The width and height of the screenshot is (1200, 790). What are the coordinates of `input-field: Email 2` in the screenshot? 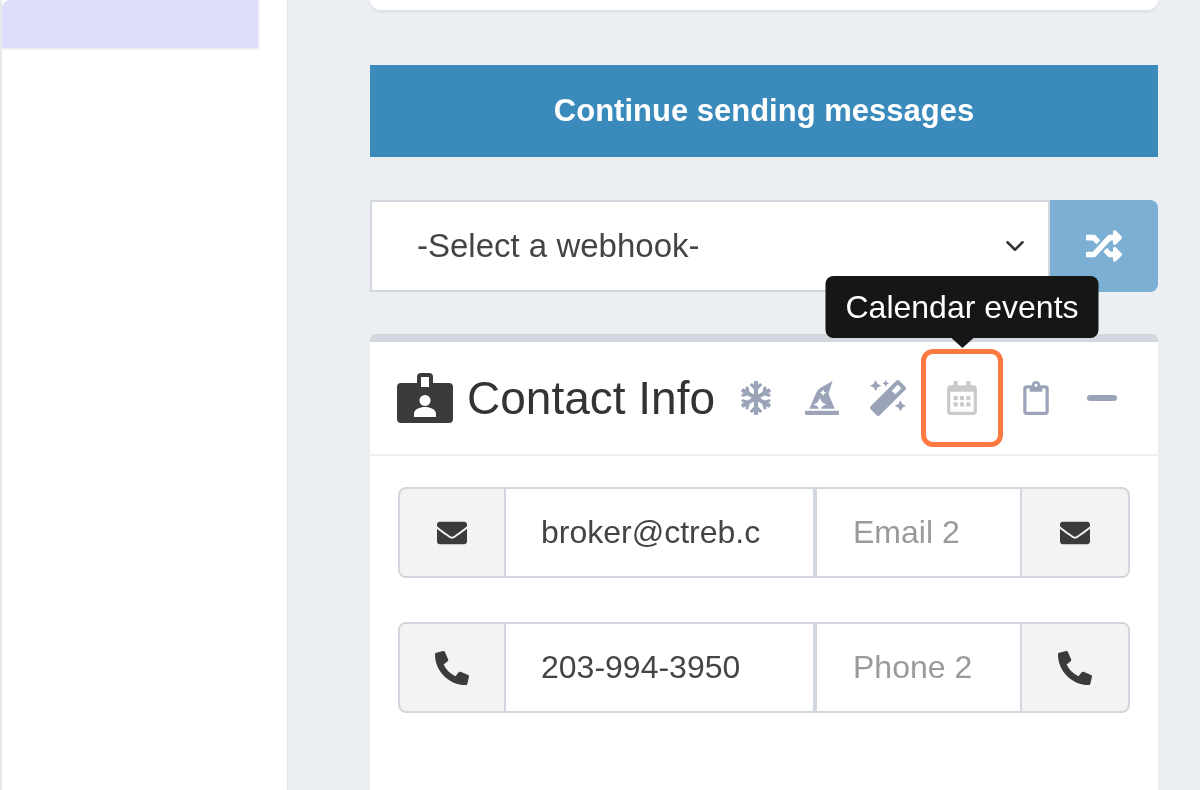 It's located at (918, 532).